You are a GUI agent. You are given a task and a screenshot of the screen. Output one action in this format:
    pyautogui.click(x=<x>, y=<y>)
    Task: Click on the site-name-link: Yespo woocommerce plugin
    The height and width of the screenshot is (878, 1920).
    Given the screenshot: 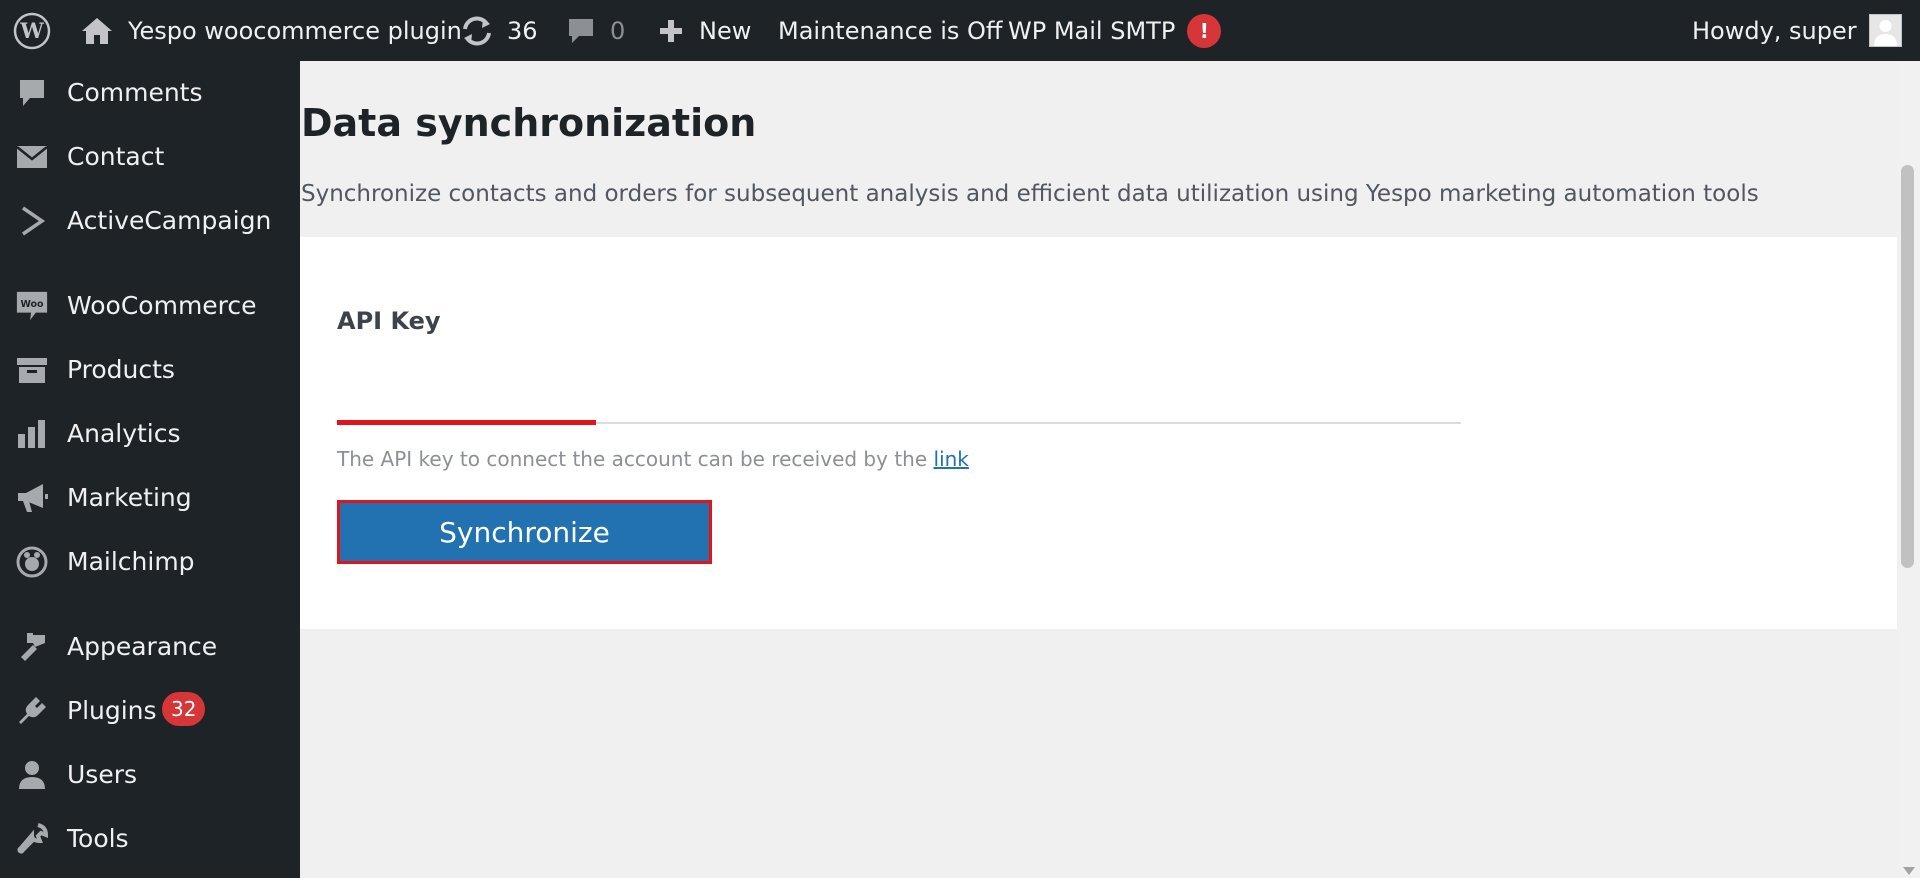 What is the action you would take?
    pyautogui.click(x=271, y=30)
    